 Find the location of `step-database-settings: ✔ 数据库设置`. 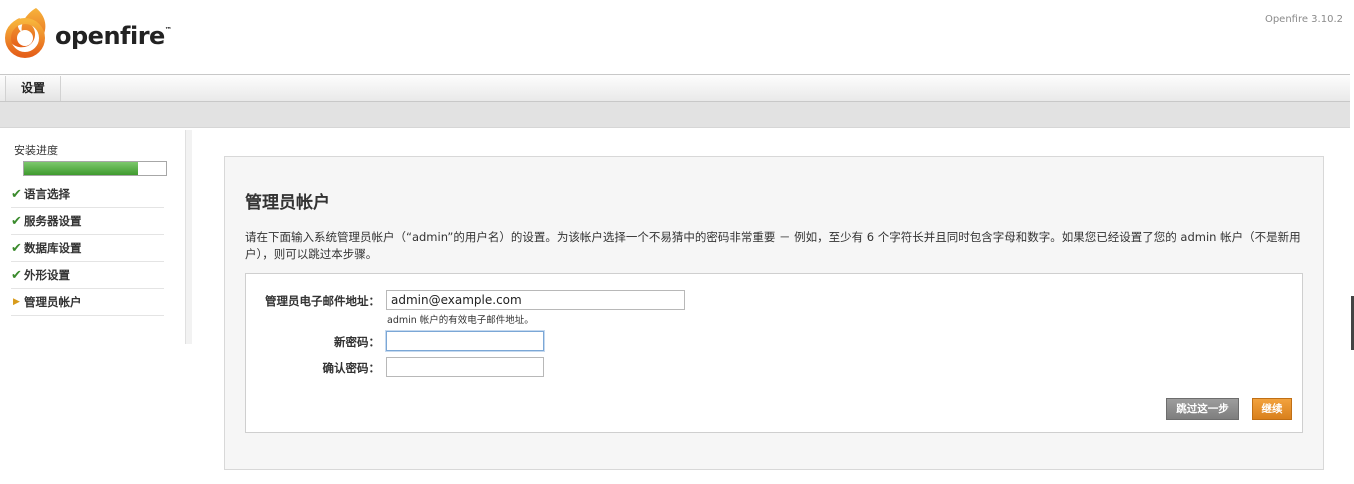

step-database-settings: ✔ 数据库设置 is located at coordinates (87, 248).